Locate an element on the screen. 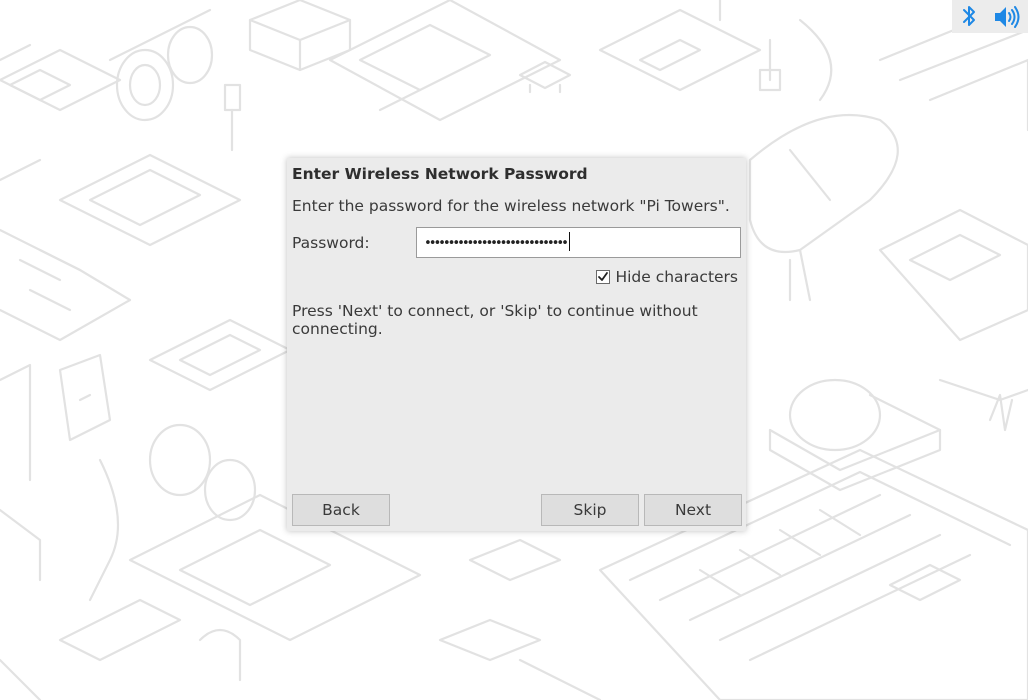 The width and height of the screenshot is (1028, 700). hide-characters-toggle: Hide characters is located at coordinates (667, 277).